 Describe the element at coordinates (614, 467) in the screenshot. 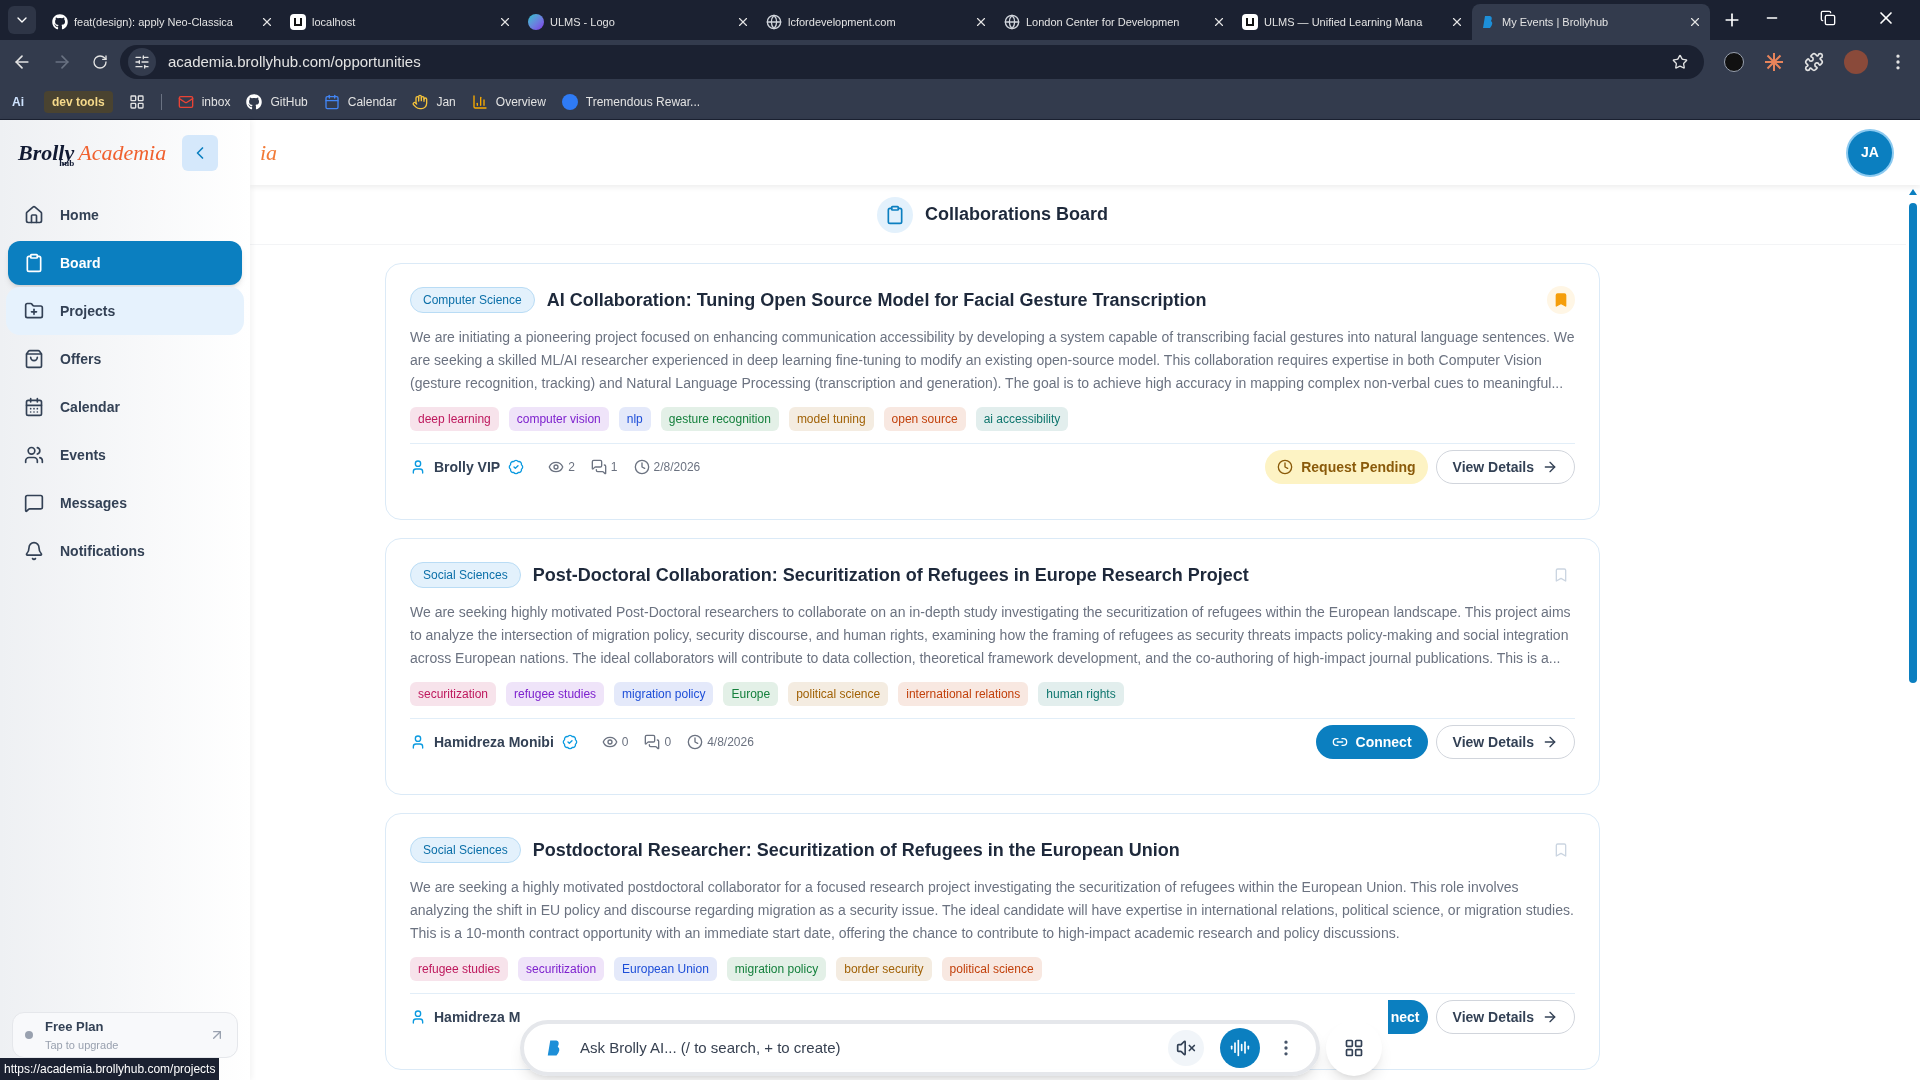

I see `comments-count: 1` at that location.